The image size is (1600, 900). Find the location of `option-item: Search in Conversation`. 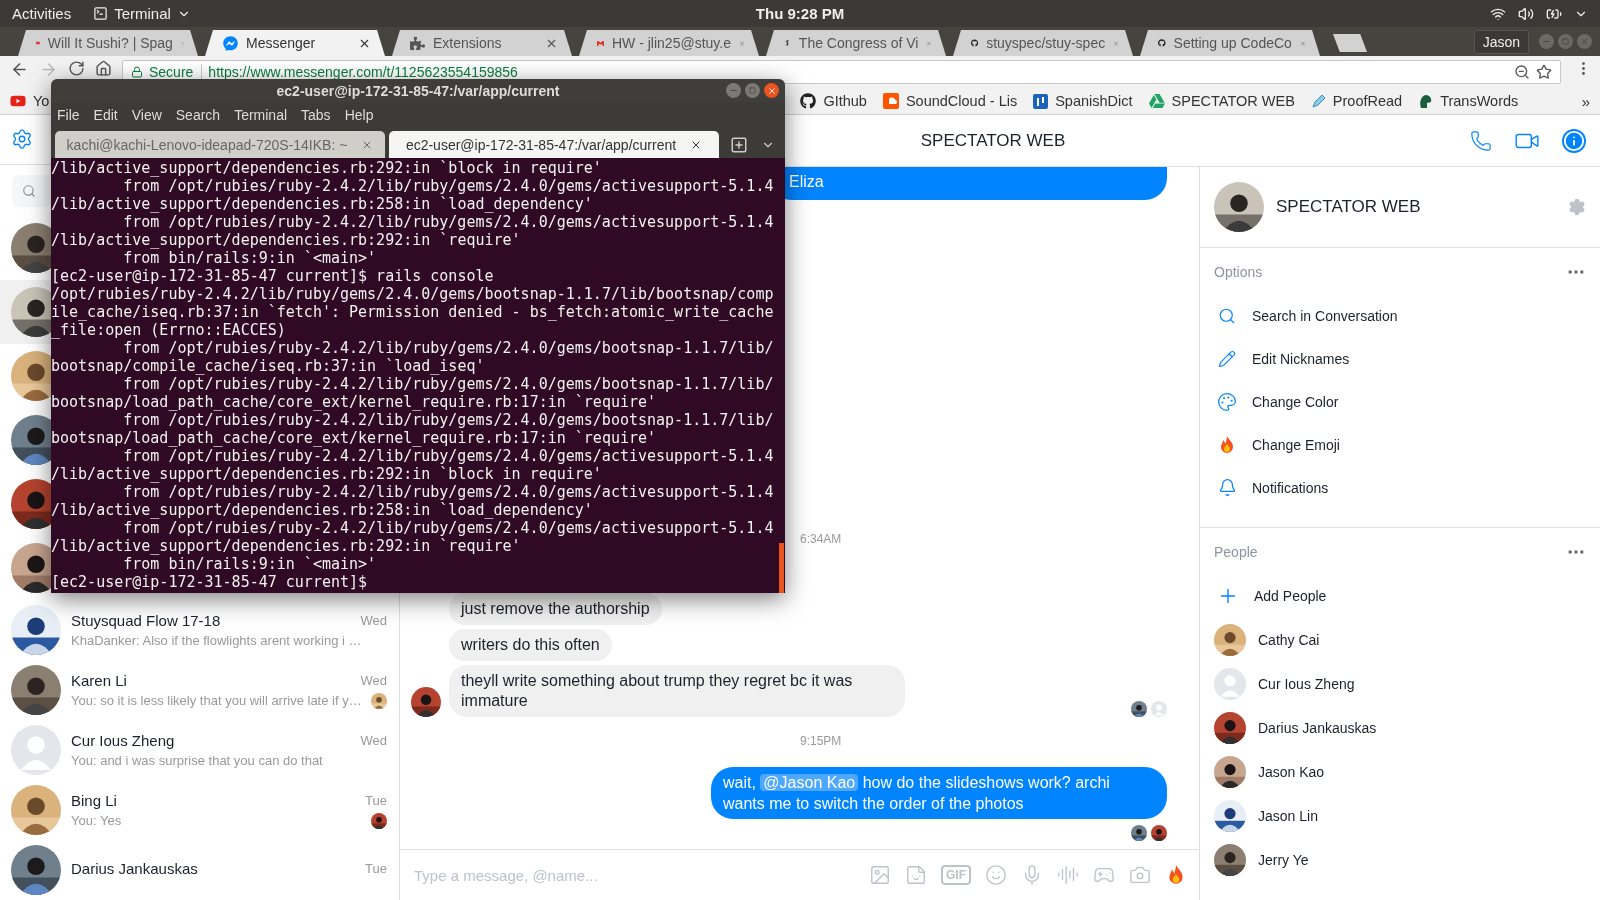

option-item: Search in Conversation is located at coordinates (1400, 315).